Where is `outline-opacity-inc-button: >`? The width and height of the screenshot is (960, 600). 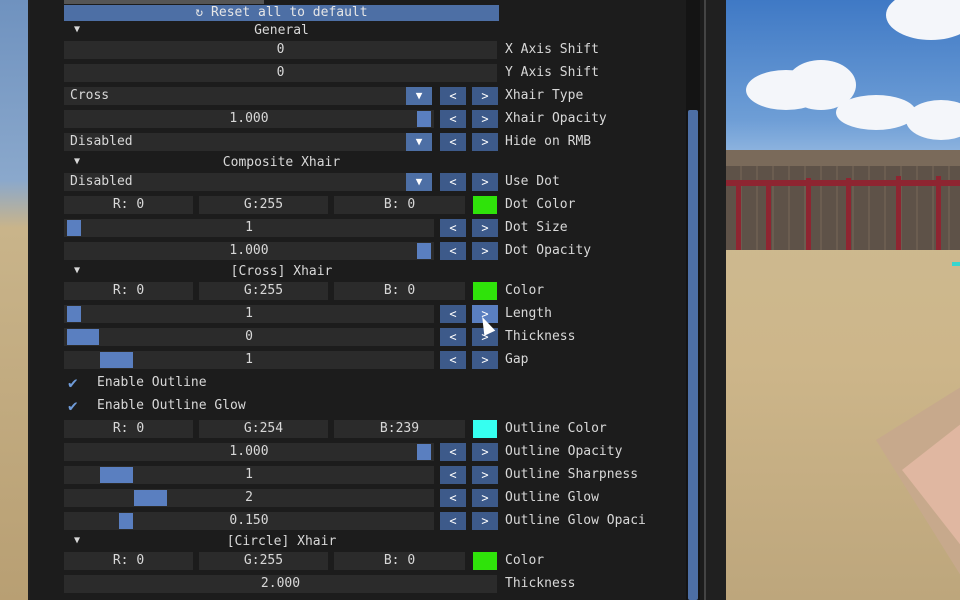
outline-opacity-inc-button: > is located at coordinates (485, 452).